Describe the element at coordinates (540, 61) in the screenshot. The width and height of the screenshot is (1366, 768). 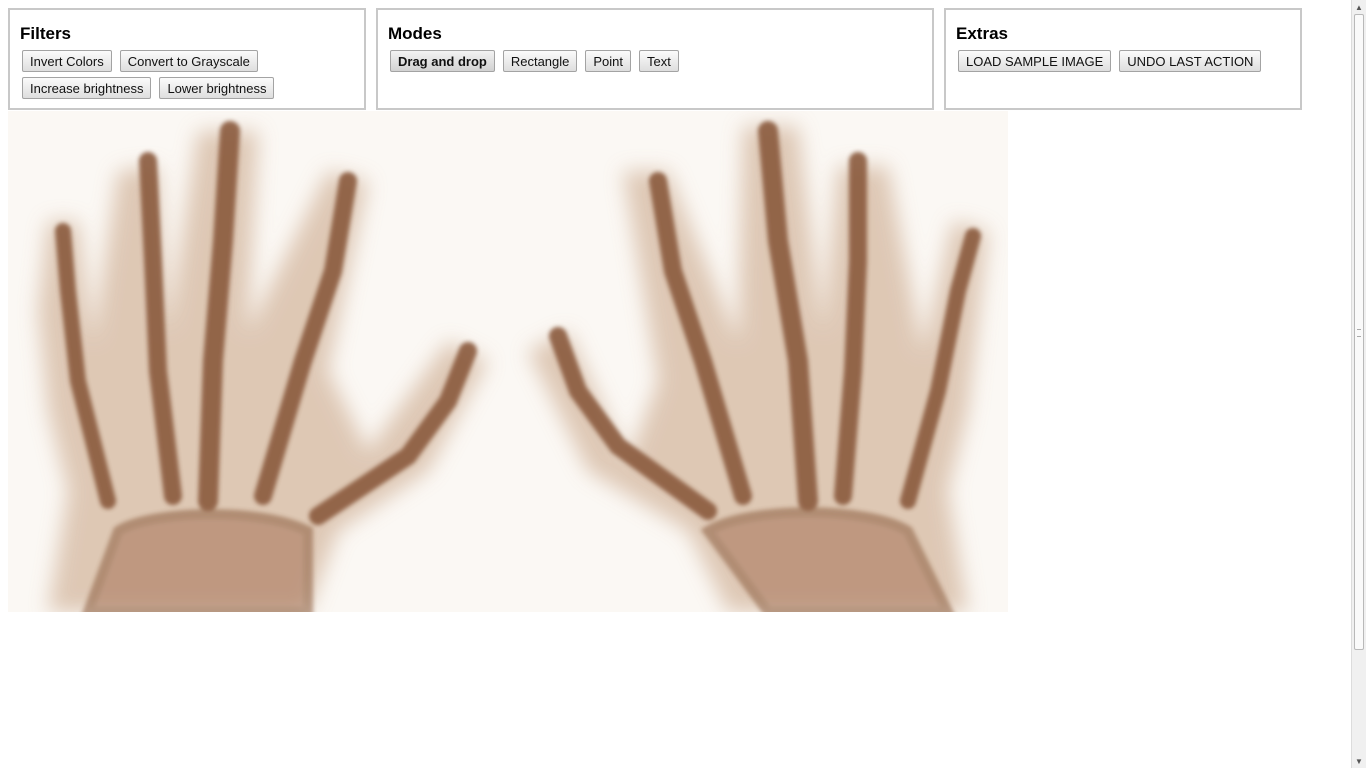
I see `rectangle-mode-button: Rectangle` at that location.